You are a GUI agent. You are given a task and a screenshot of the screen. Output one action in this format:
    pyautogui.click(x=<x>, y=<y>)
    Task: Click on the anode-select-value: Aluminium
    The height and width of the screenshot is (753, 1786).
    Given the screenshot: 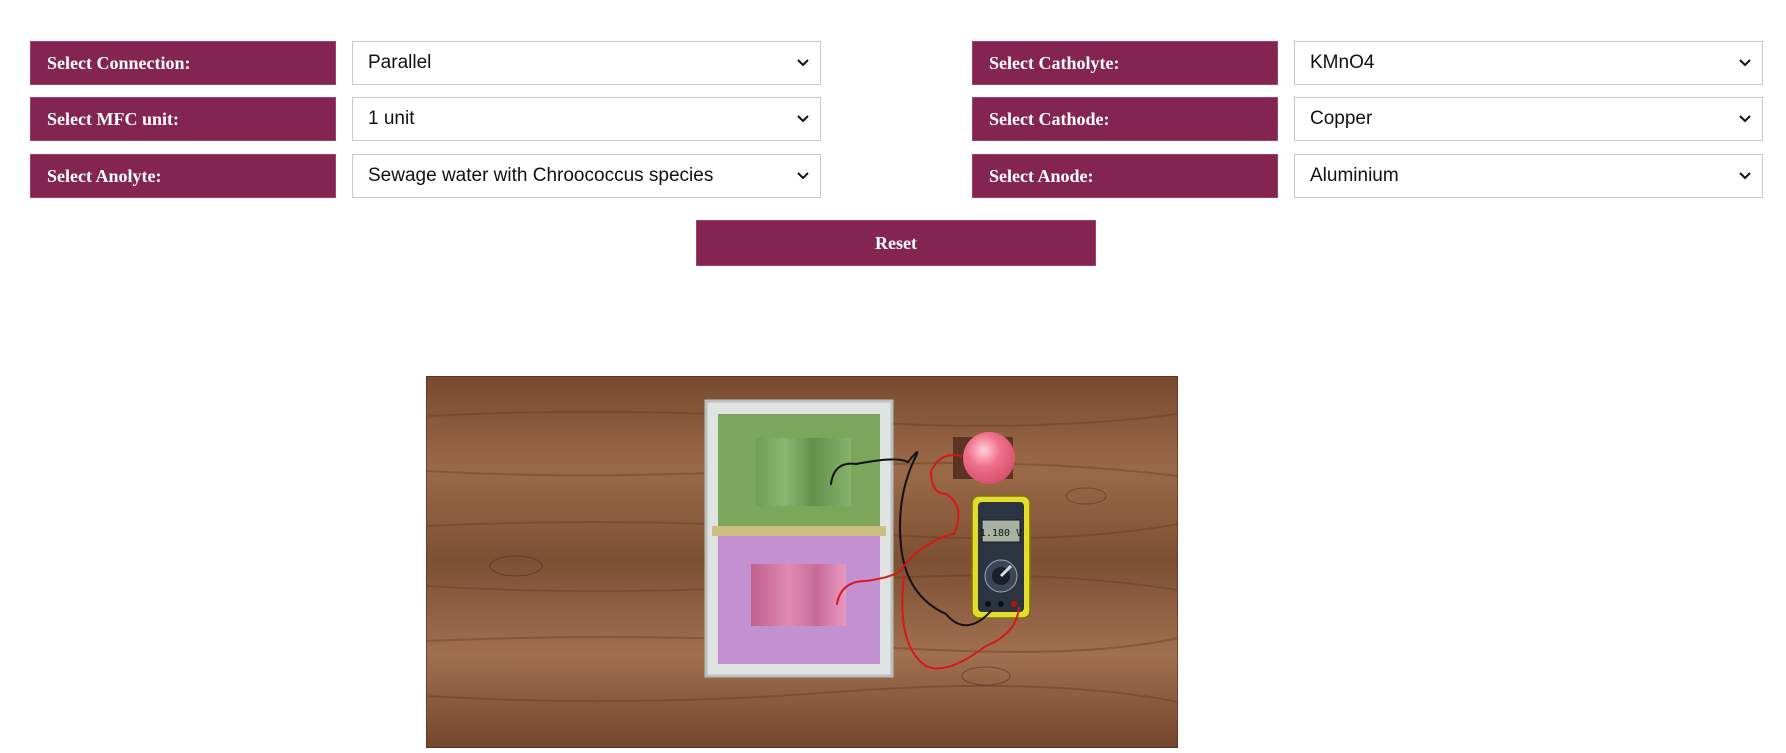 What is the action you would take?
    pyautogui.click(x=1354, y=175)
    